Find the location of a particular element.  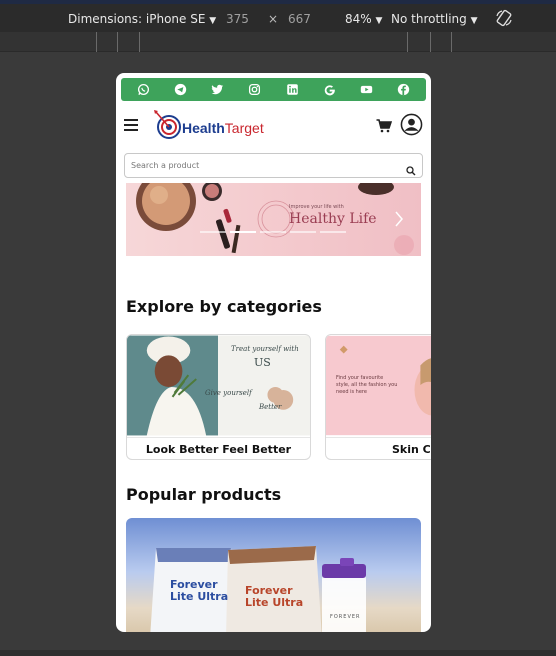

categories-heading: Explore by categories is located at coordinates (224, 306).